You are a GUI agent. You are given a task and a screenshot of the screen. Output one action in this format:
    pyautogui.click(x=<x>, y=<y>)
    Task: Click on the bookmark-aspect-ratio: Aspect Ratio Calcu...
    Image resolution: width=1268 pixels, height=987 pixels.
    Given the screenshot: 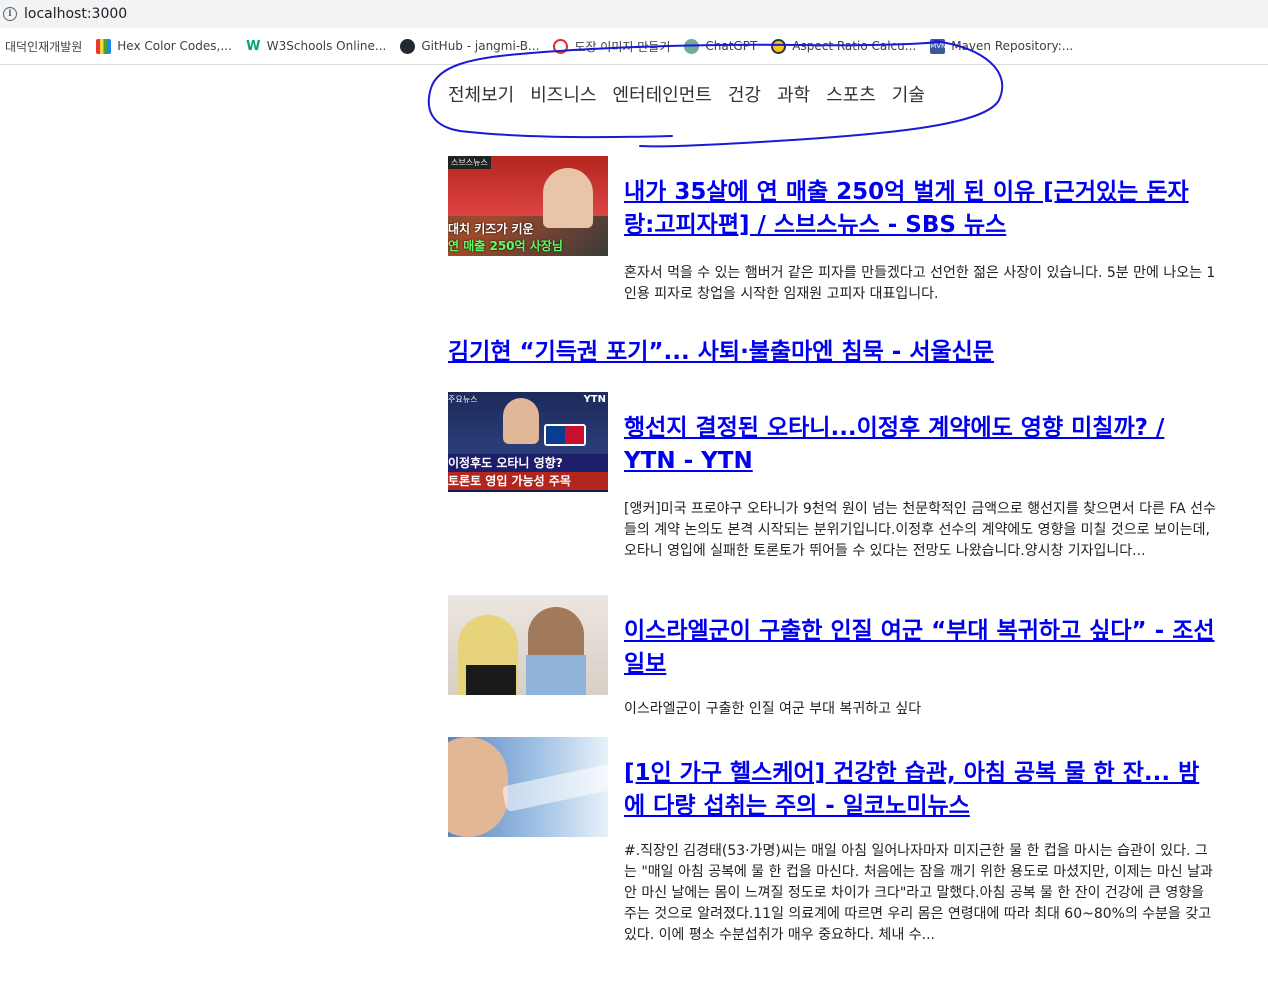 What is the action you would take?
    pyautogui.click(x=844, y=46)
    